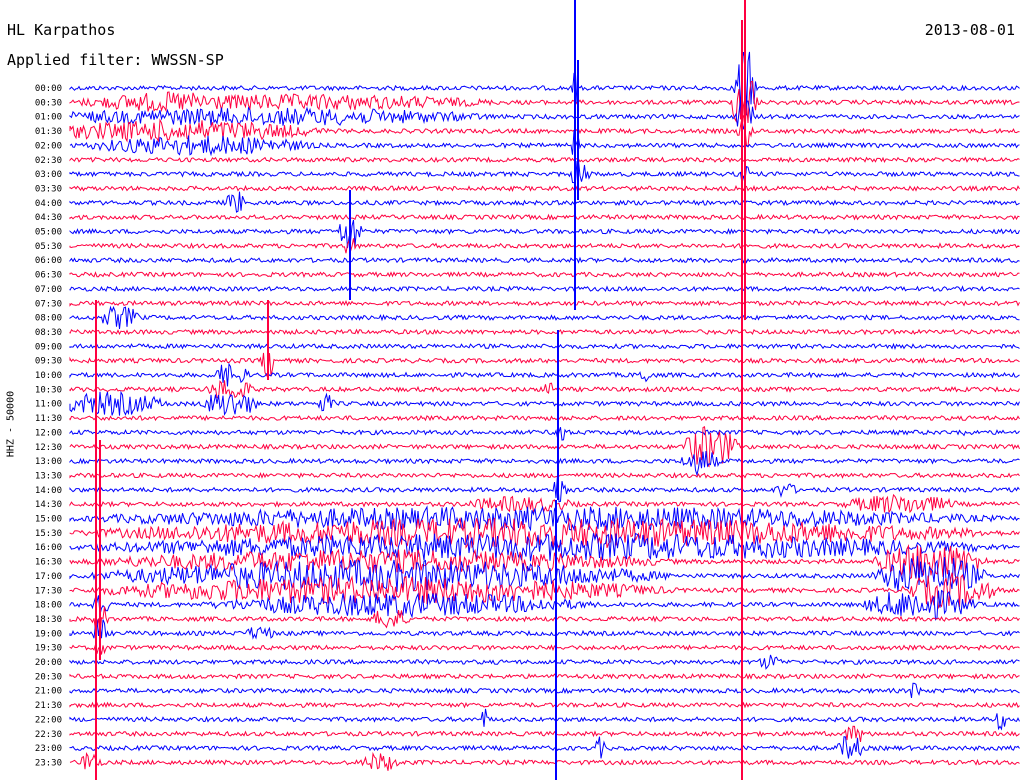 This screenshot has height=780, width=1024. I want to click on time-tick-label: 22:30, so click(48, 735).